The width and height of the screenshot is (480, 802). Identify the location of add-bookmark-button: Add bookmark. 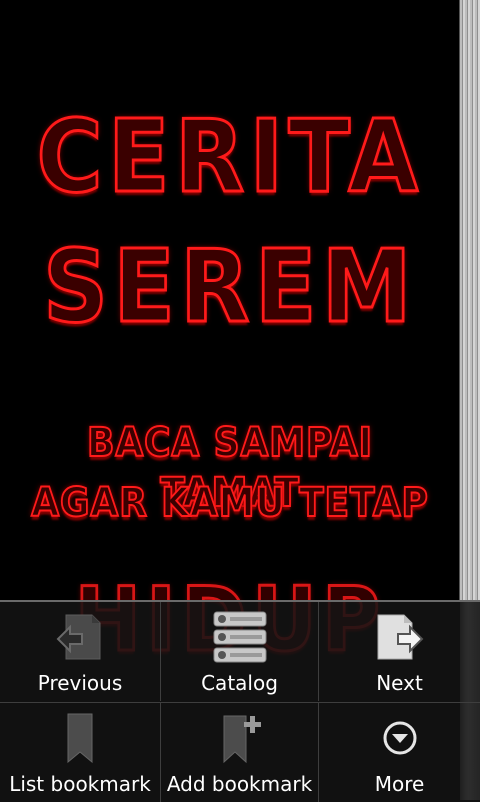
(239, 752).